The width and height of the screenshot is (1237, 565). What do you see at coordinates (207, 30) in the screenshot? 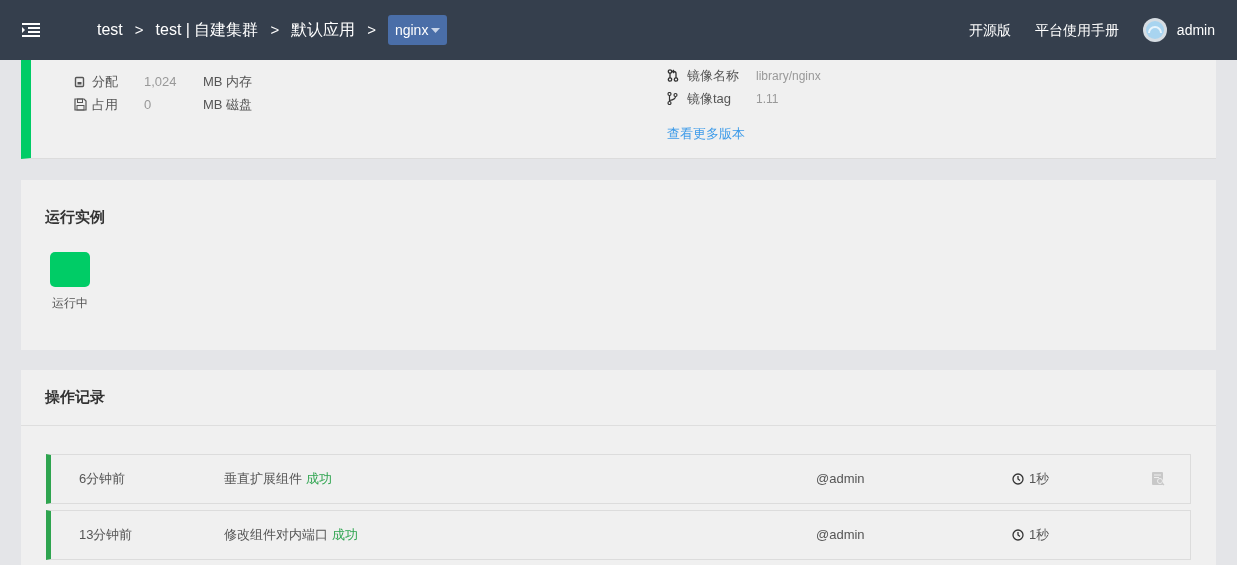
I see `breadcrumb-link: test | 自建集群` at bounding box center [207, 30].